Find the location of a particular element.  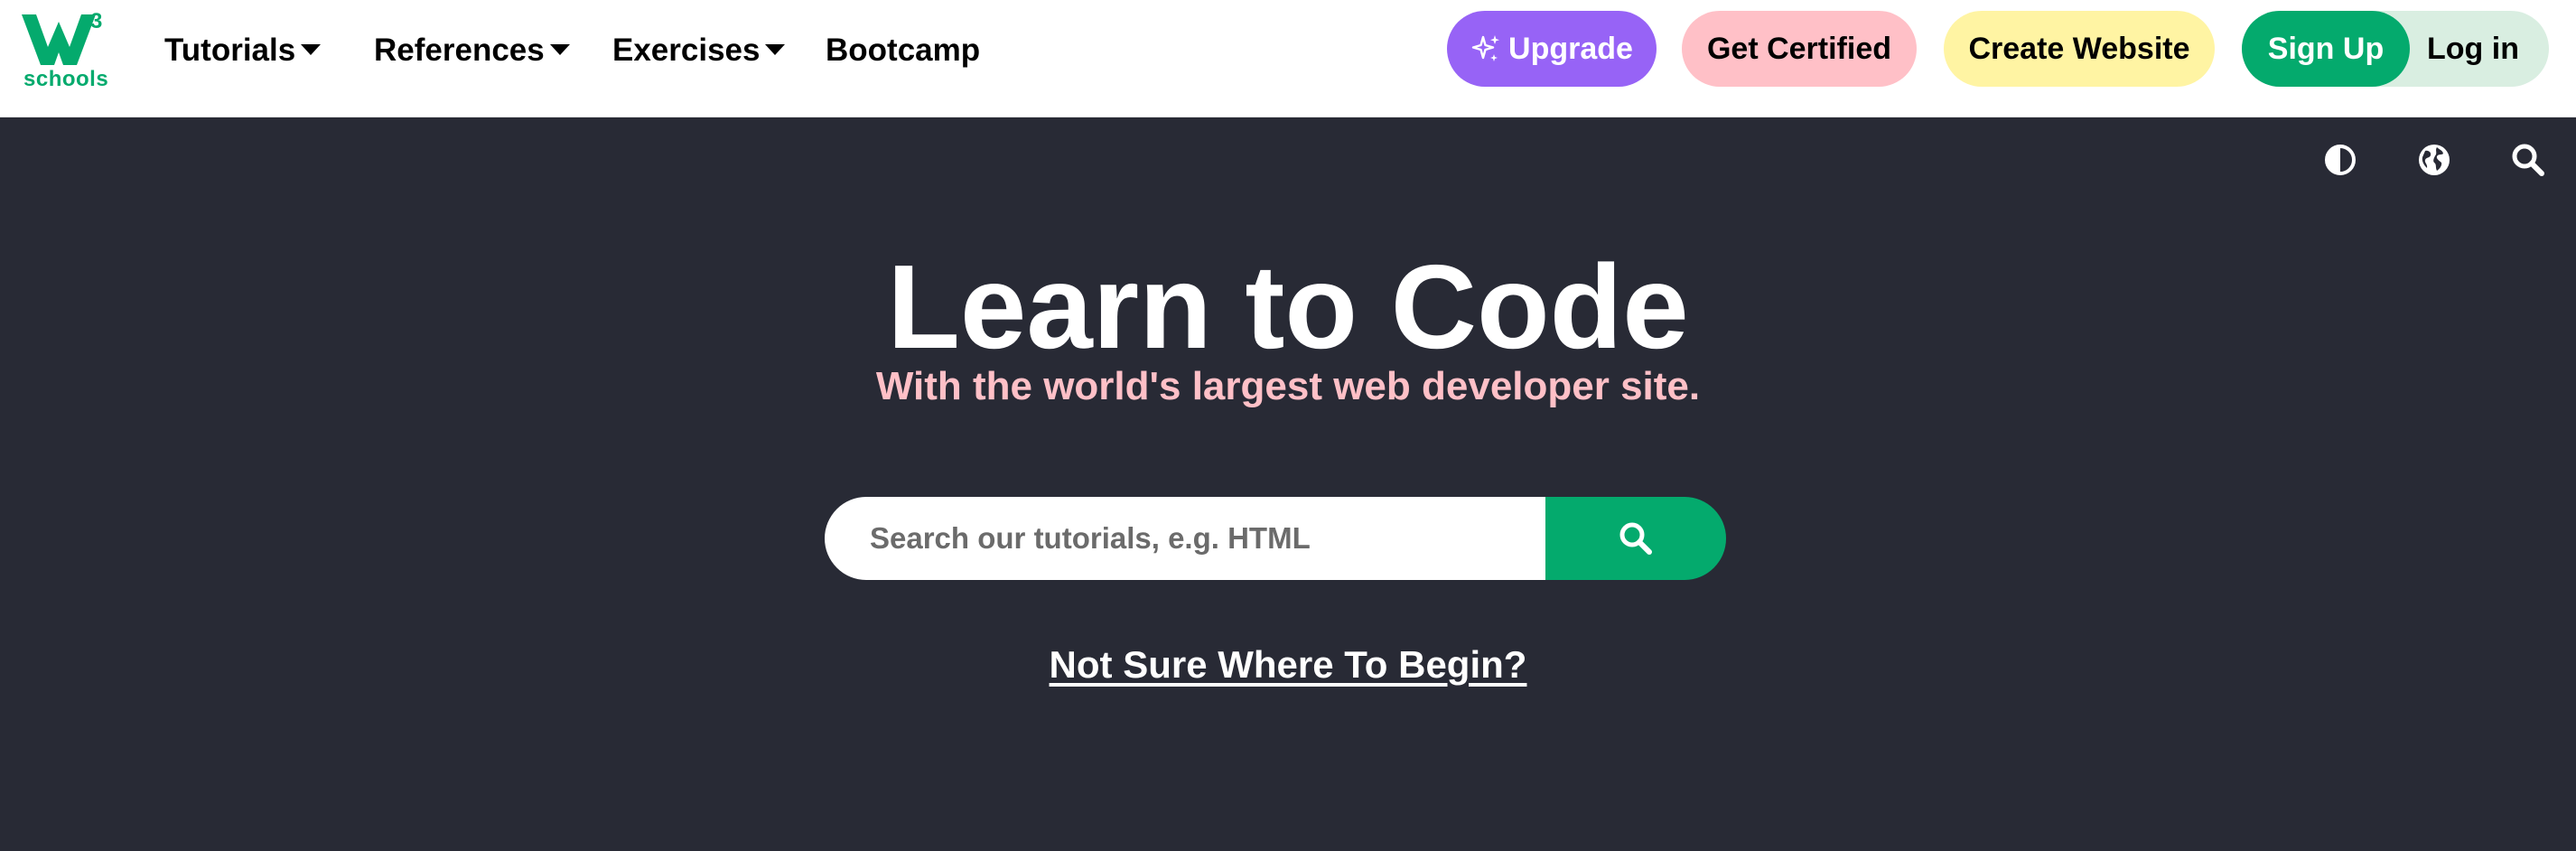

language-selector is located at coordinates (2434, 159).